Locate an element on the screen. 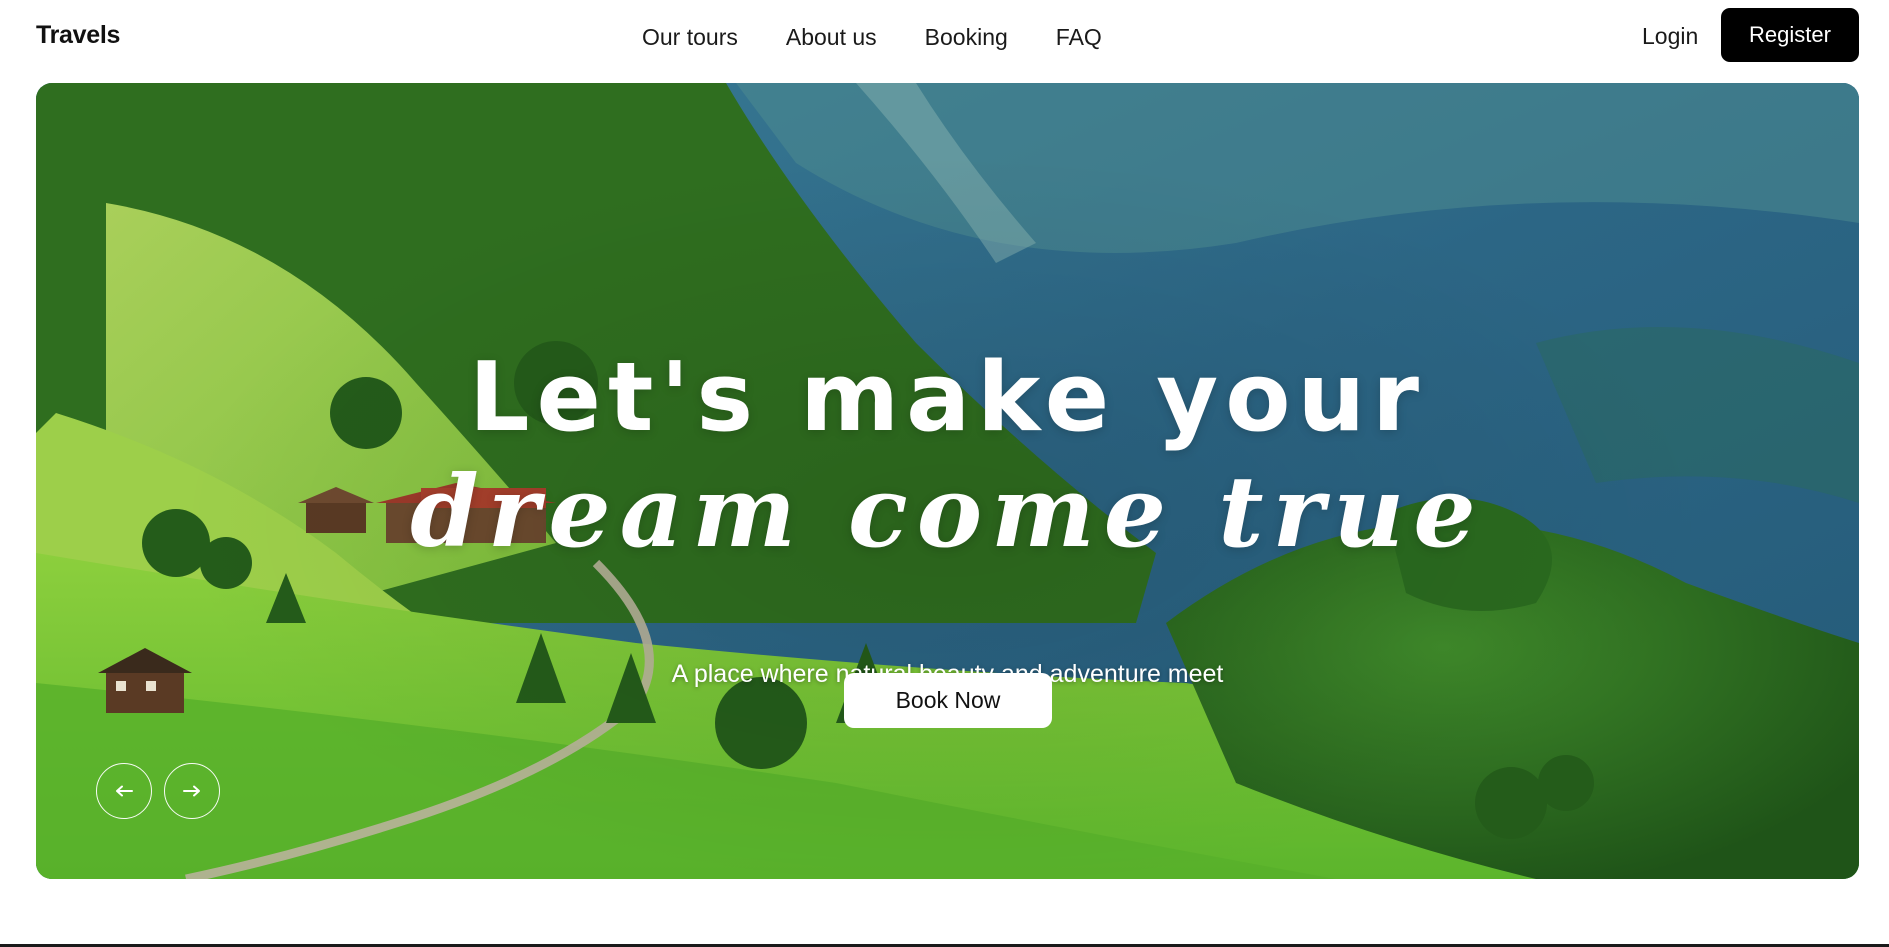 The height and width of the screenshot is (947, 1889). hero-title-line-2: dream come true is located at coordinates (947, 512).